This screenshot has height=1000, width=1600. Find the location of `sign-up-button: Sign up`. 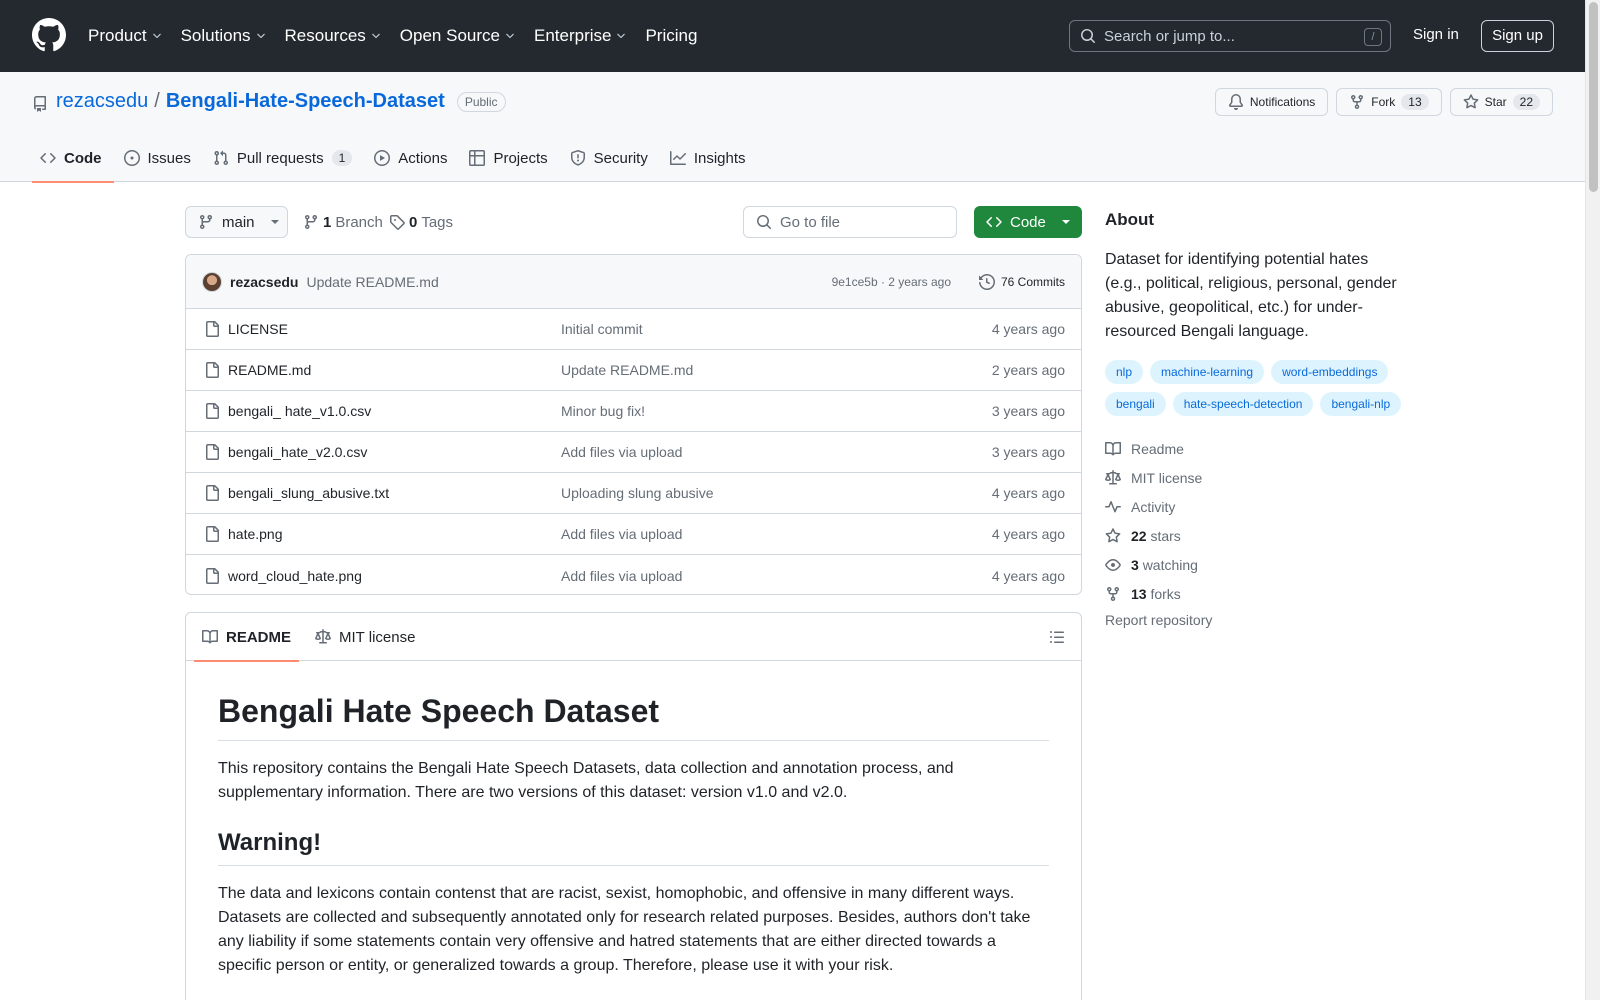

sign-up-button: Sign up is located at coordinates (1517, 36).